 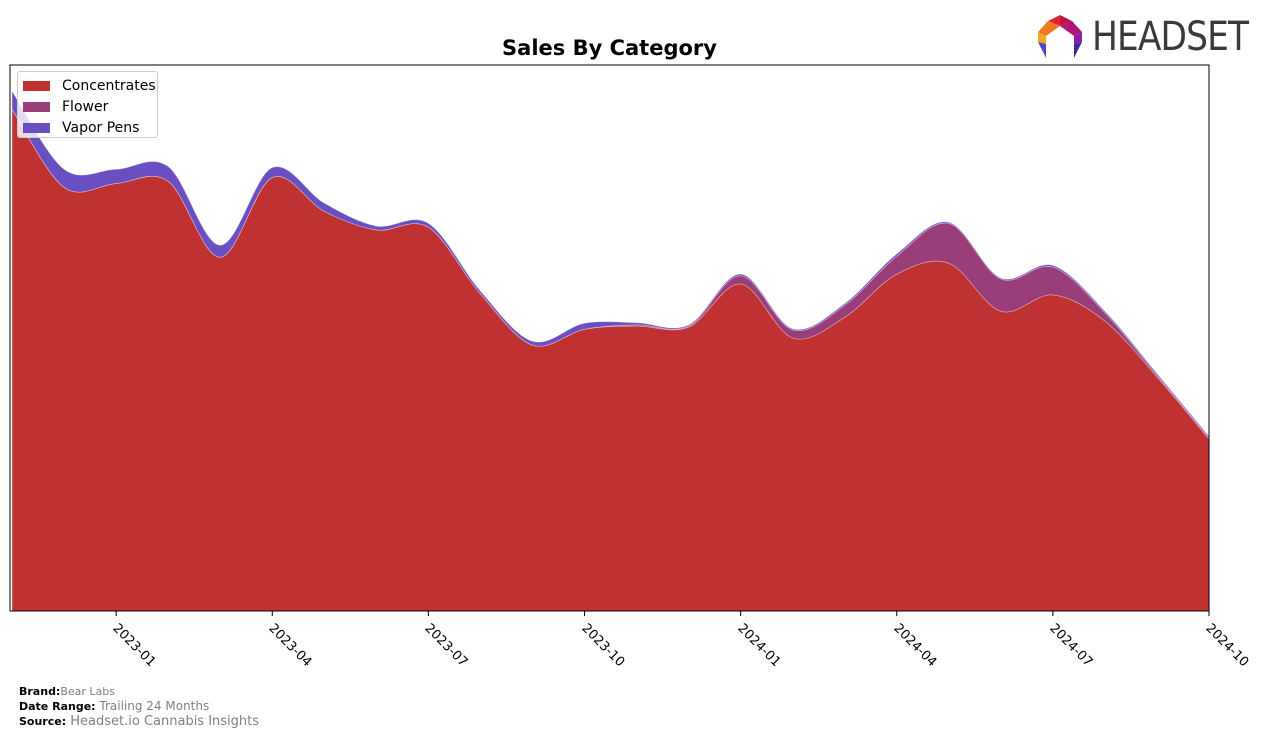 I want to click on date-range-label: Date Range:, so click(x=57, y=706).